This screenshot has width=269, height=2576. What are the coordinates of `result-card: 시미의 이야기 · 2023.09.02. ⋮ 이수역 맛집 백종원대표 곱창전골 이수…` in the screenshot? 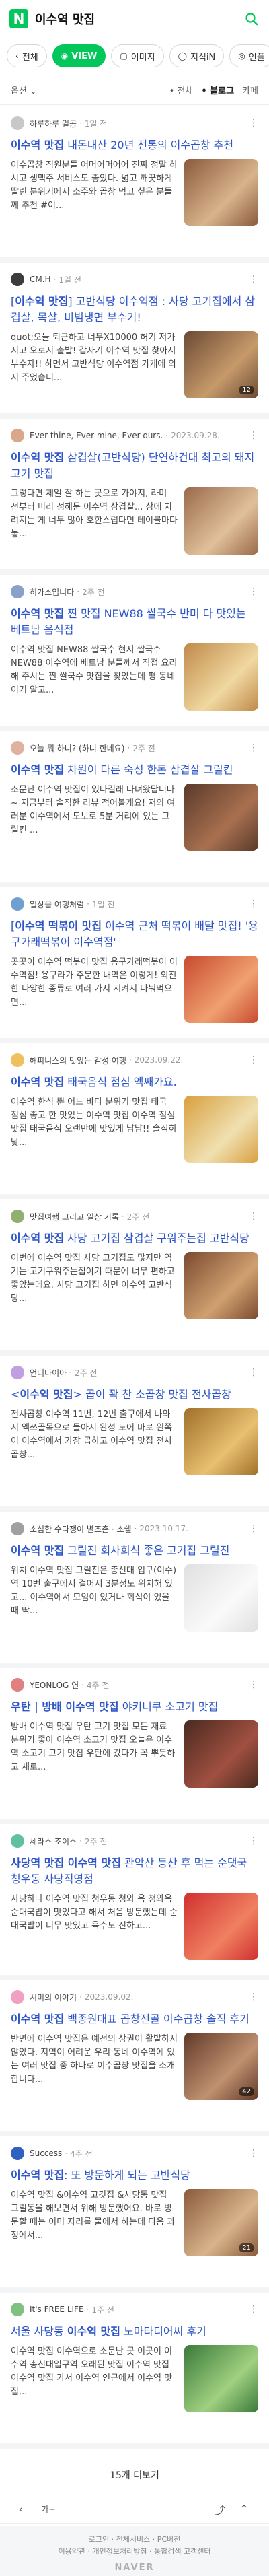 It's located at (134, 2058).